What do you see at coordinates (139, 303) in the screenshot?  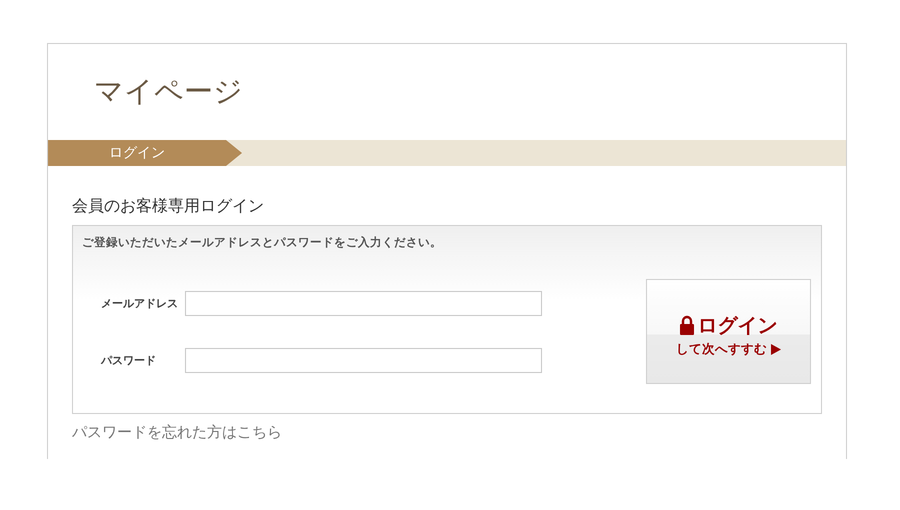 I see `field-label: メールアドレス` at bounding box center [139, 303].